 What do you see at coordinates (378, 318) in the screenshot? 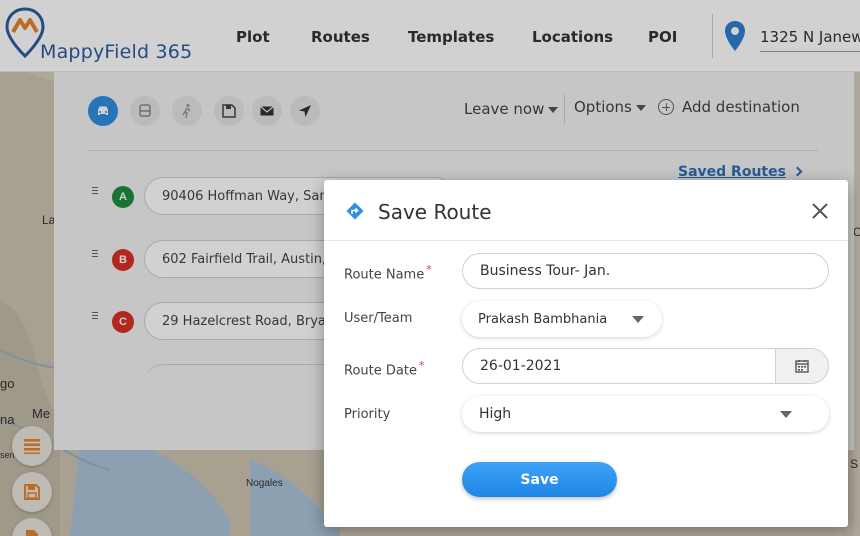
I see `user-team-label: User/Team` at bounding box center [378, 318].